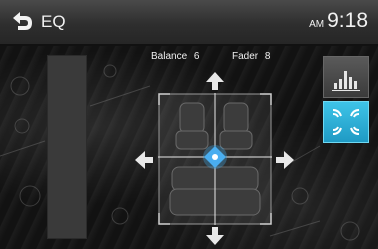 The image size is (378, 249). I want to click on speaker-waves-icon, so click(346, 122).